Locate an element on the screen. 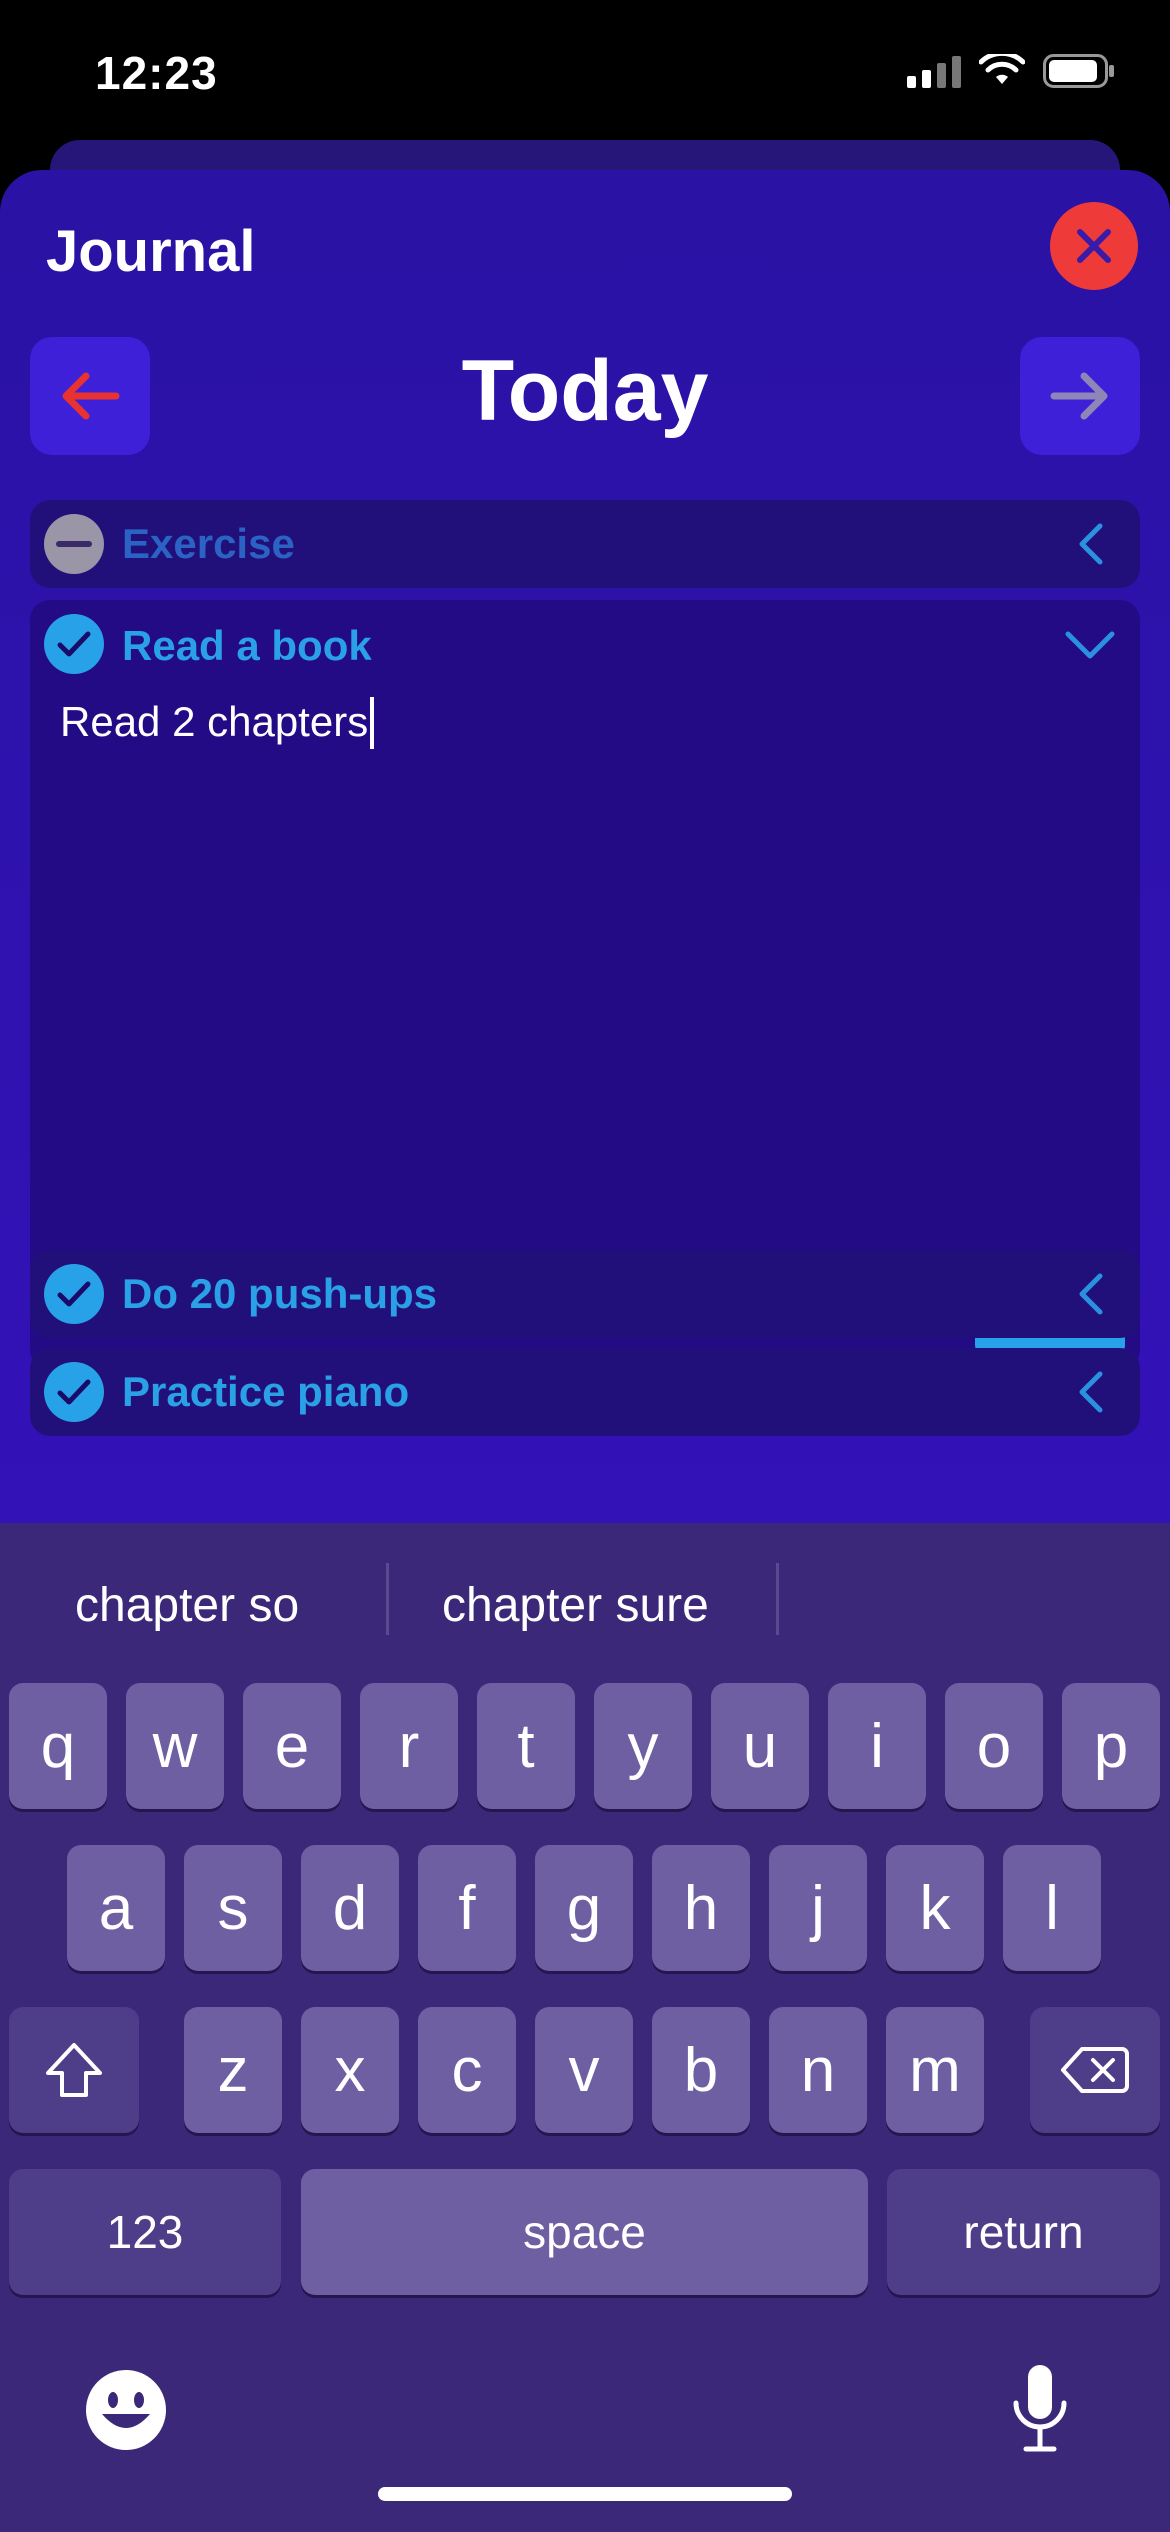  next-day-button is located at coordinates (1080, 396).